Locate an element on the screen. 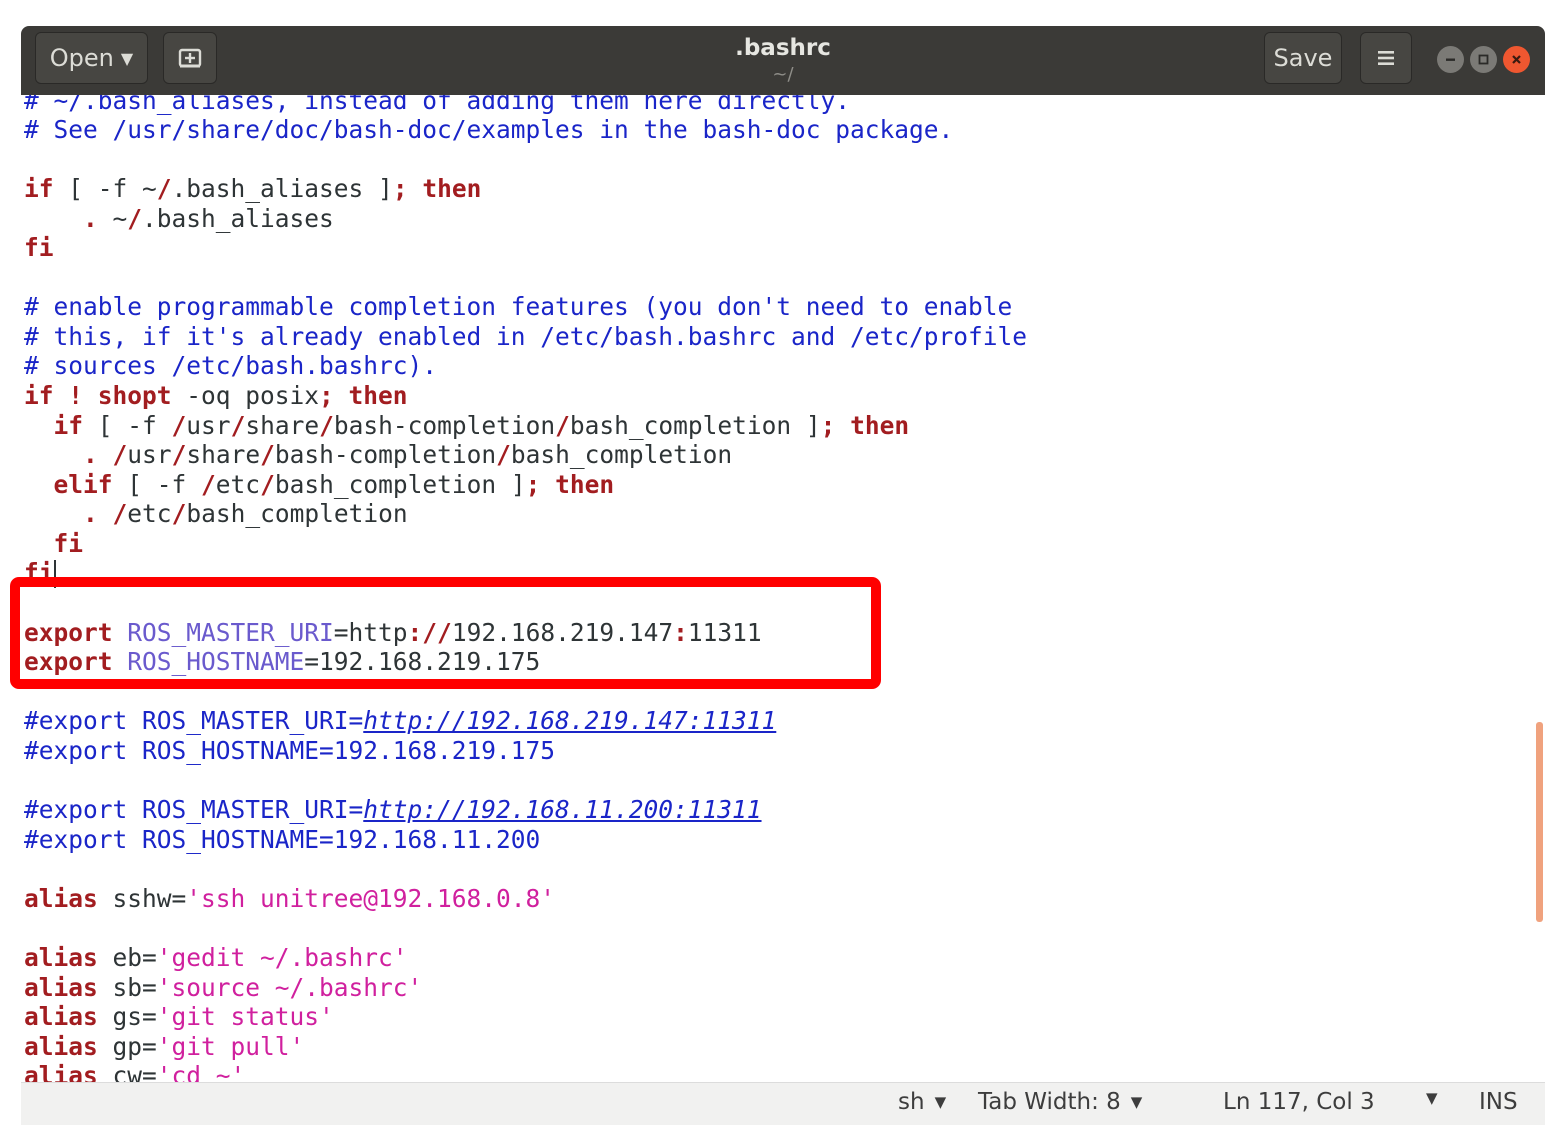 This screenshot has width=1560, height=1141. header-bar: Open ▼ .bashrc ~/ Save is located at coordinates (783, 60).